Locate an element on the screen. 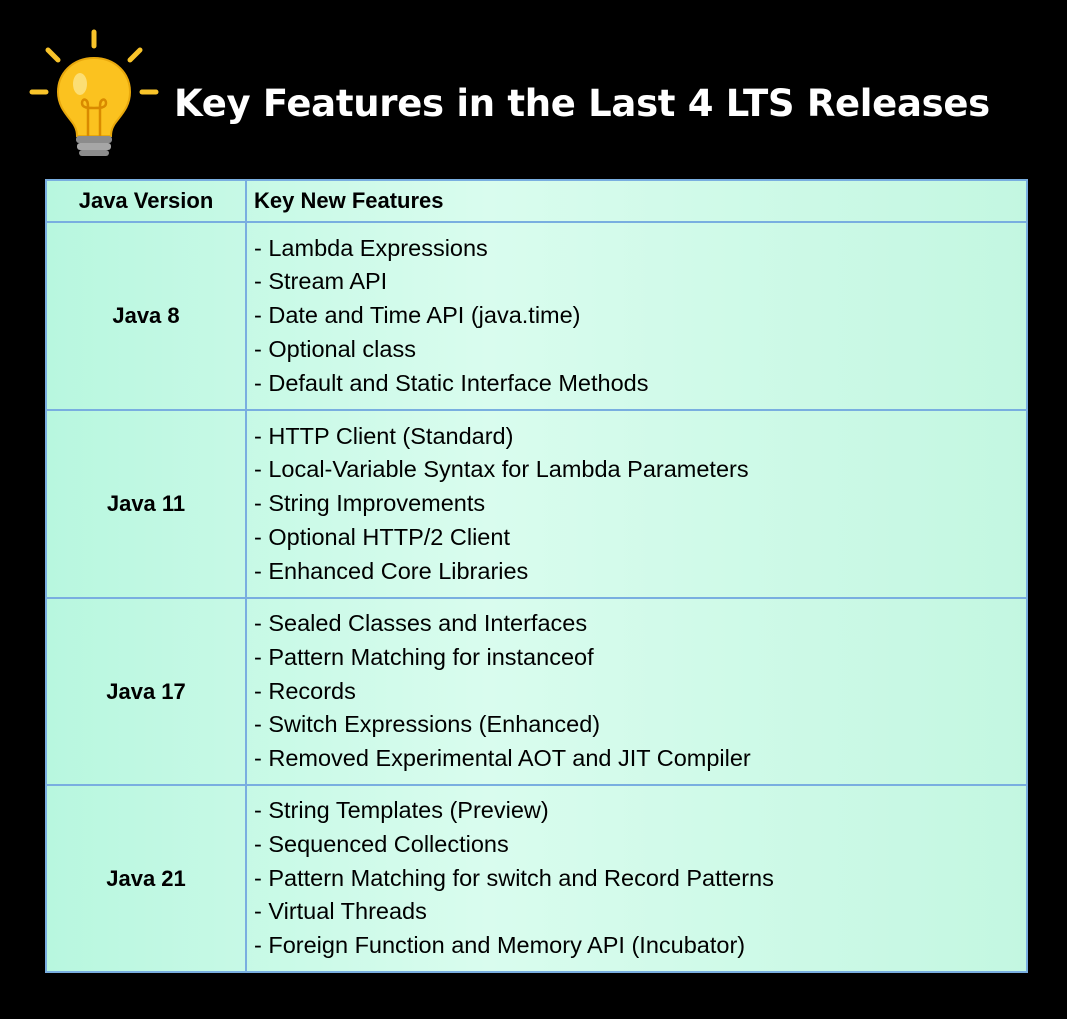 The image size is (1067, 1019). feature-item: - Optional class is located at coordinates (335, 348).